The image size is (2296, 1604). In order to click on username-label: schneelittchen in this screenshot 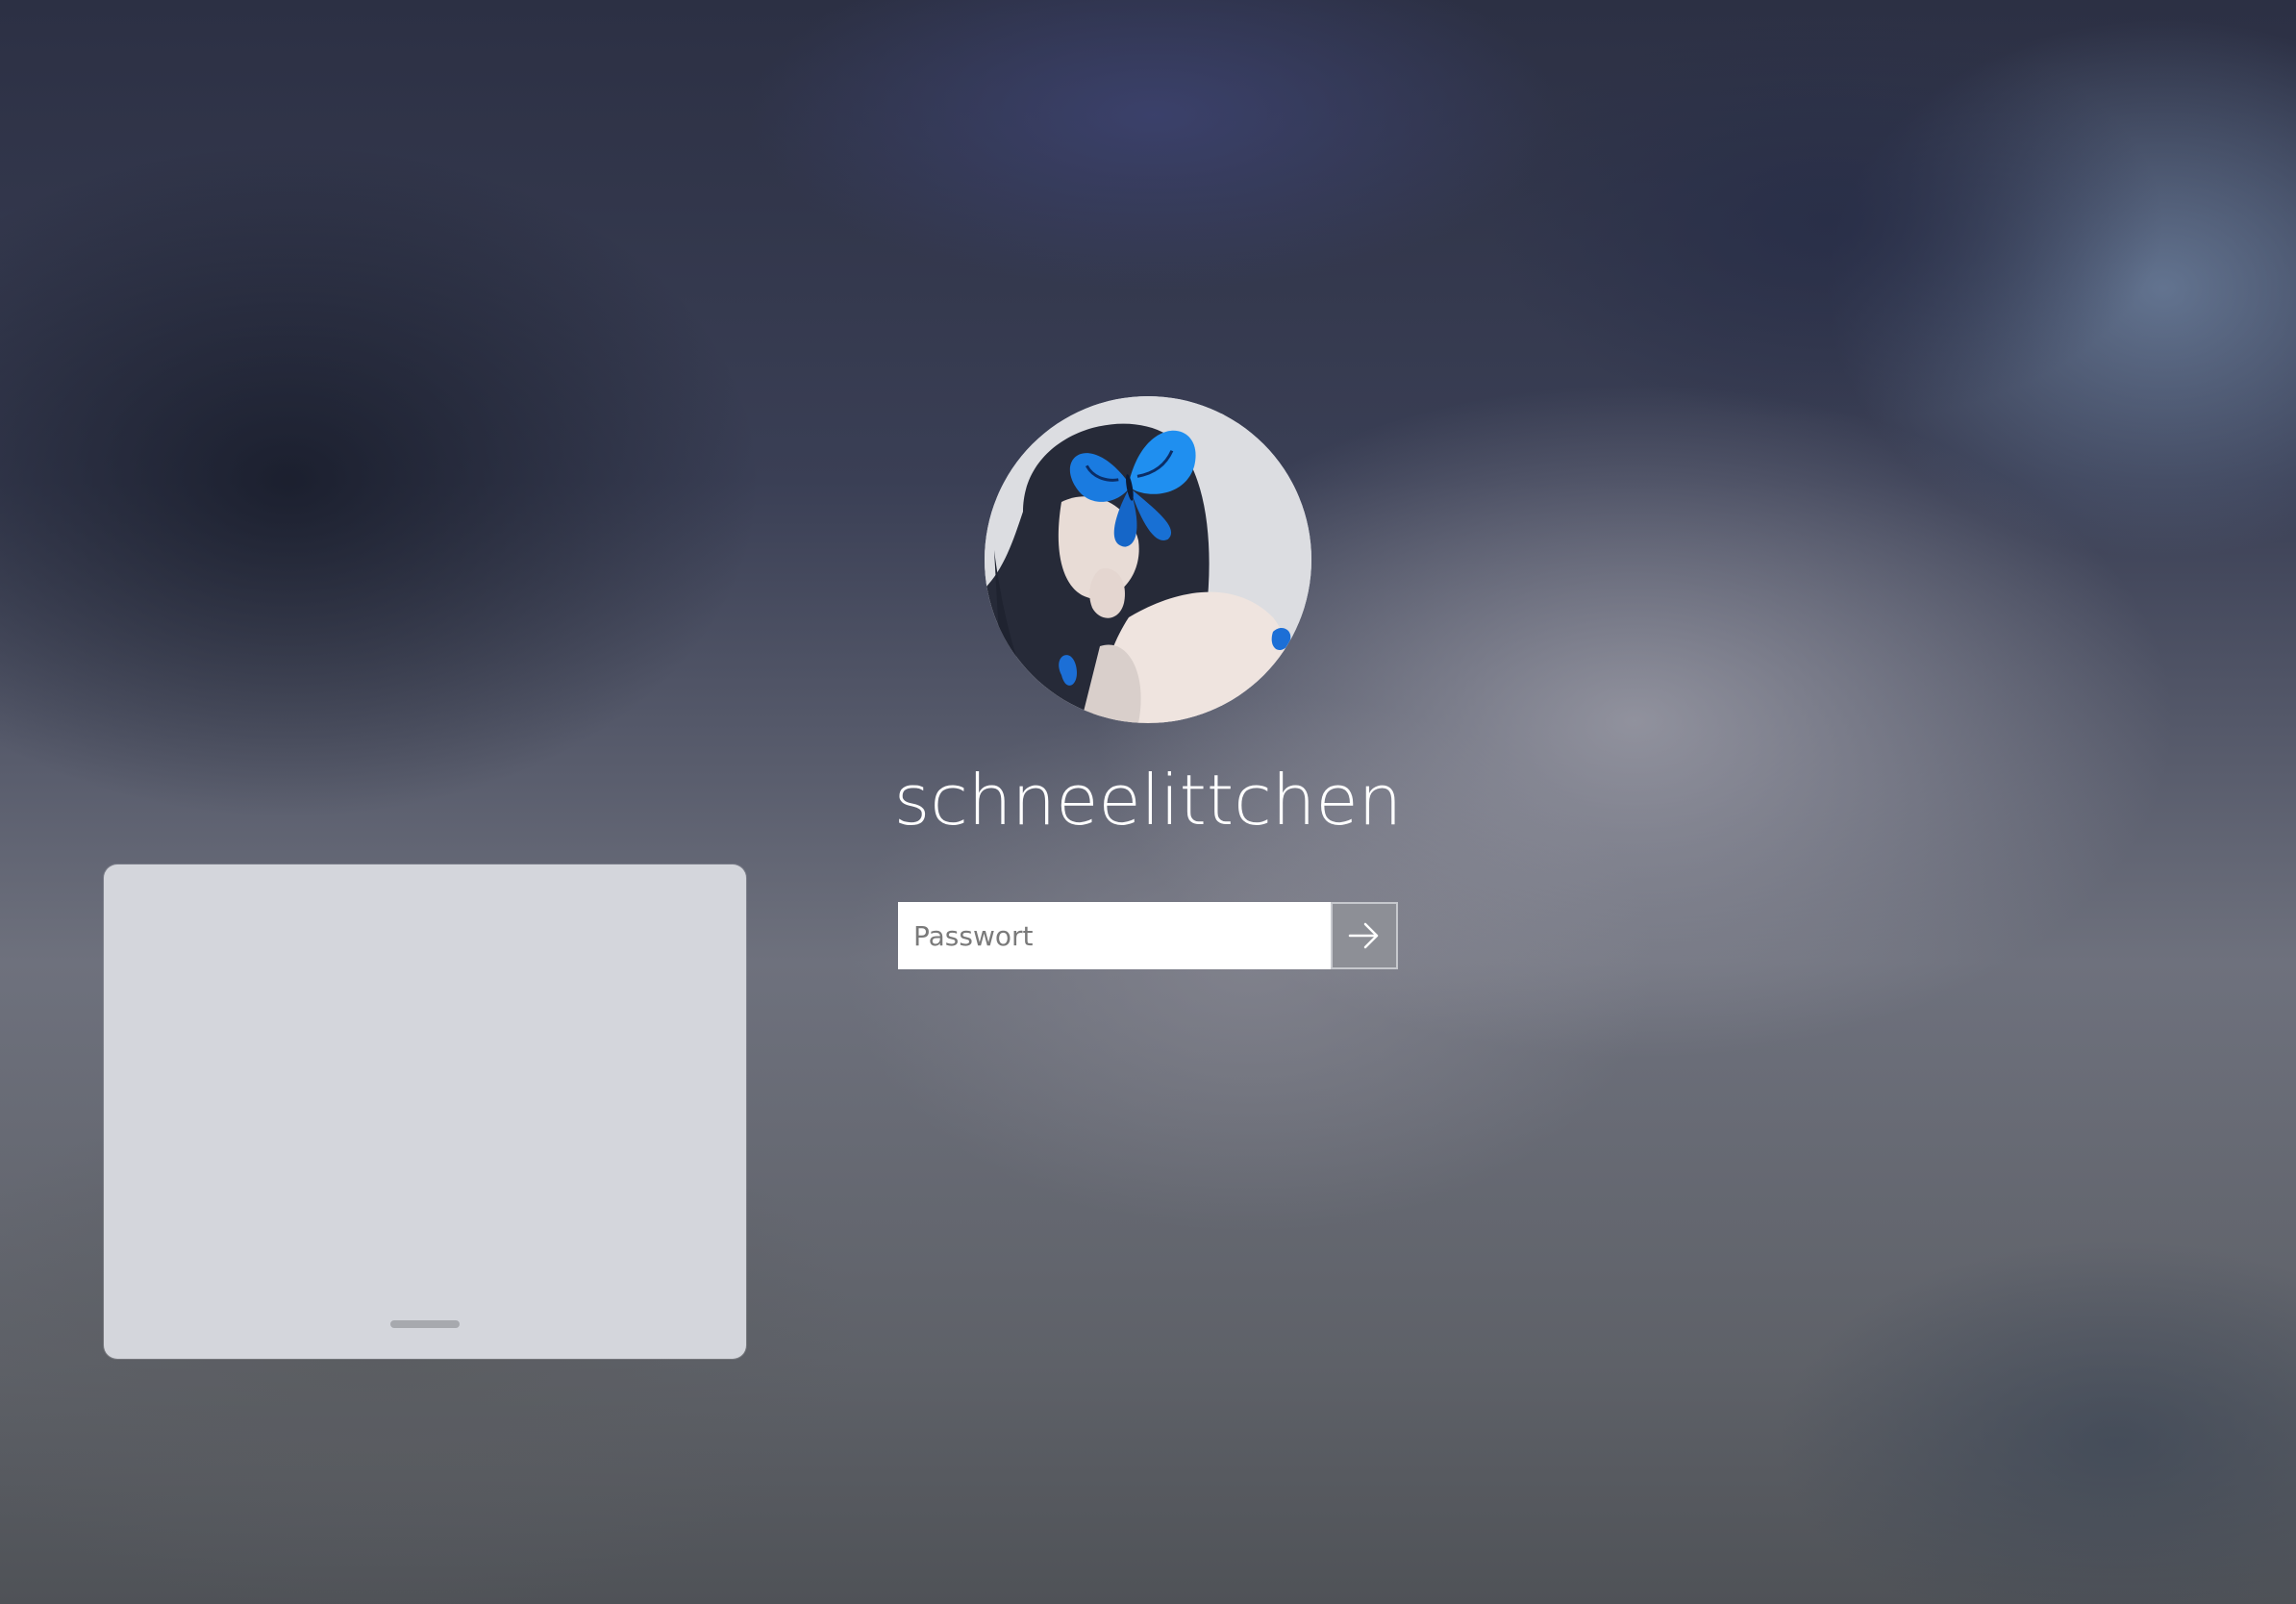, I will do `click(1148, 800)`.